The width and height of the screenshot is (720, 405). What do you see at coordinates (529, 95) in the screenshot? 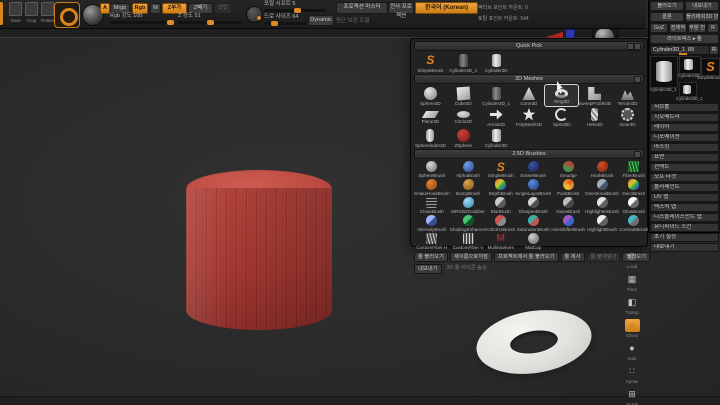
I see `mesh-item: Cone3D` at bounding box center [529, 95].